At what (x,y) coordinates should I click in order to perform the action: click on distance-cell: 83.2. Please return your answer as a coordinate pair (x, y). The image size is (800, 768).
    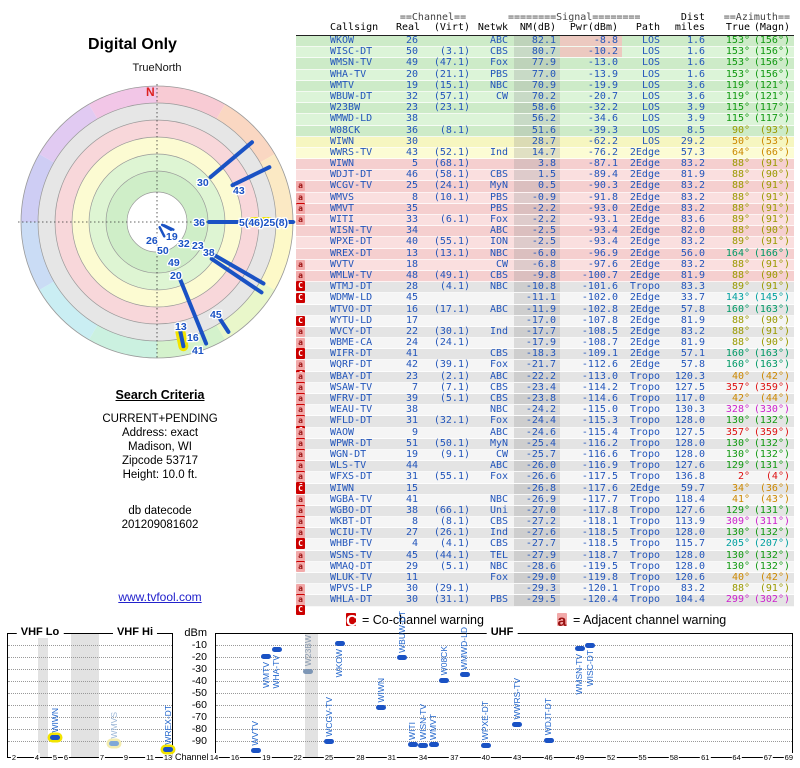
    Looking at the image, I should click on (692, 242).